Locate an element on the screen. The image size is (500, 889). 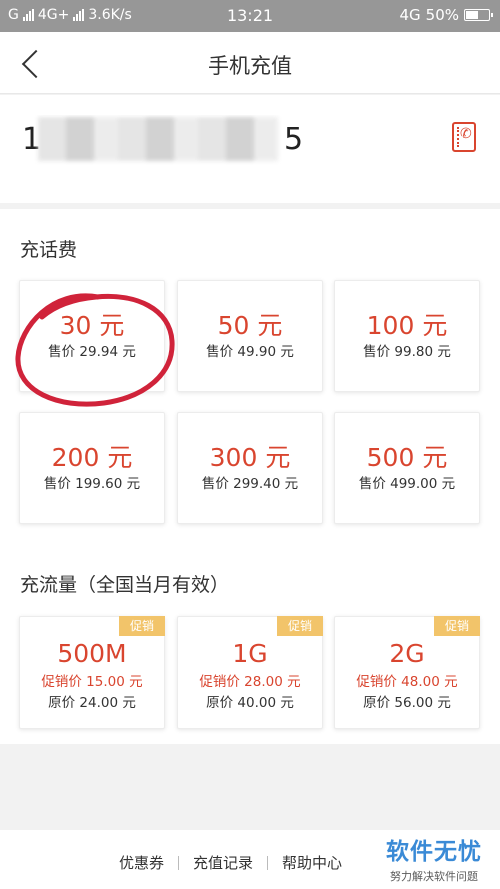
card-promo-price: 促销价 15.00 元 is located at coordinates (92, 682).